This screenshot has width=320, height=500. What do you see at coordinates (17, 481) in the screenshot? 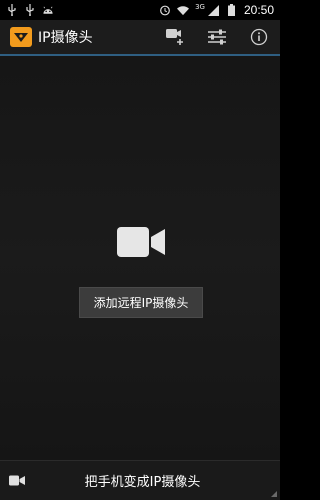
I see `video-camera-icon` at bounding box center [17, 481].